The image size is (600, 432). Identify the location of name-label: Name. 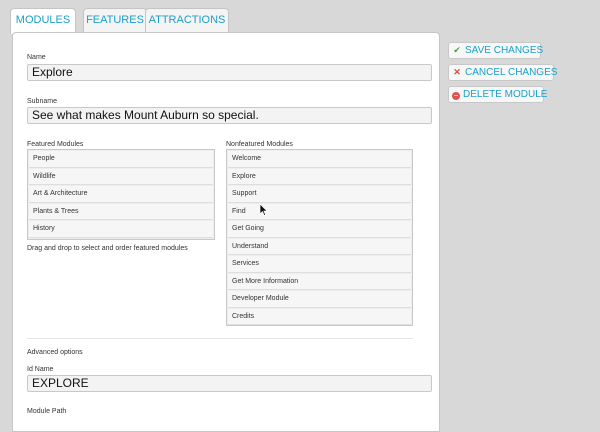
(36, 57).